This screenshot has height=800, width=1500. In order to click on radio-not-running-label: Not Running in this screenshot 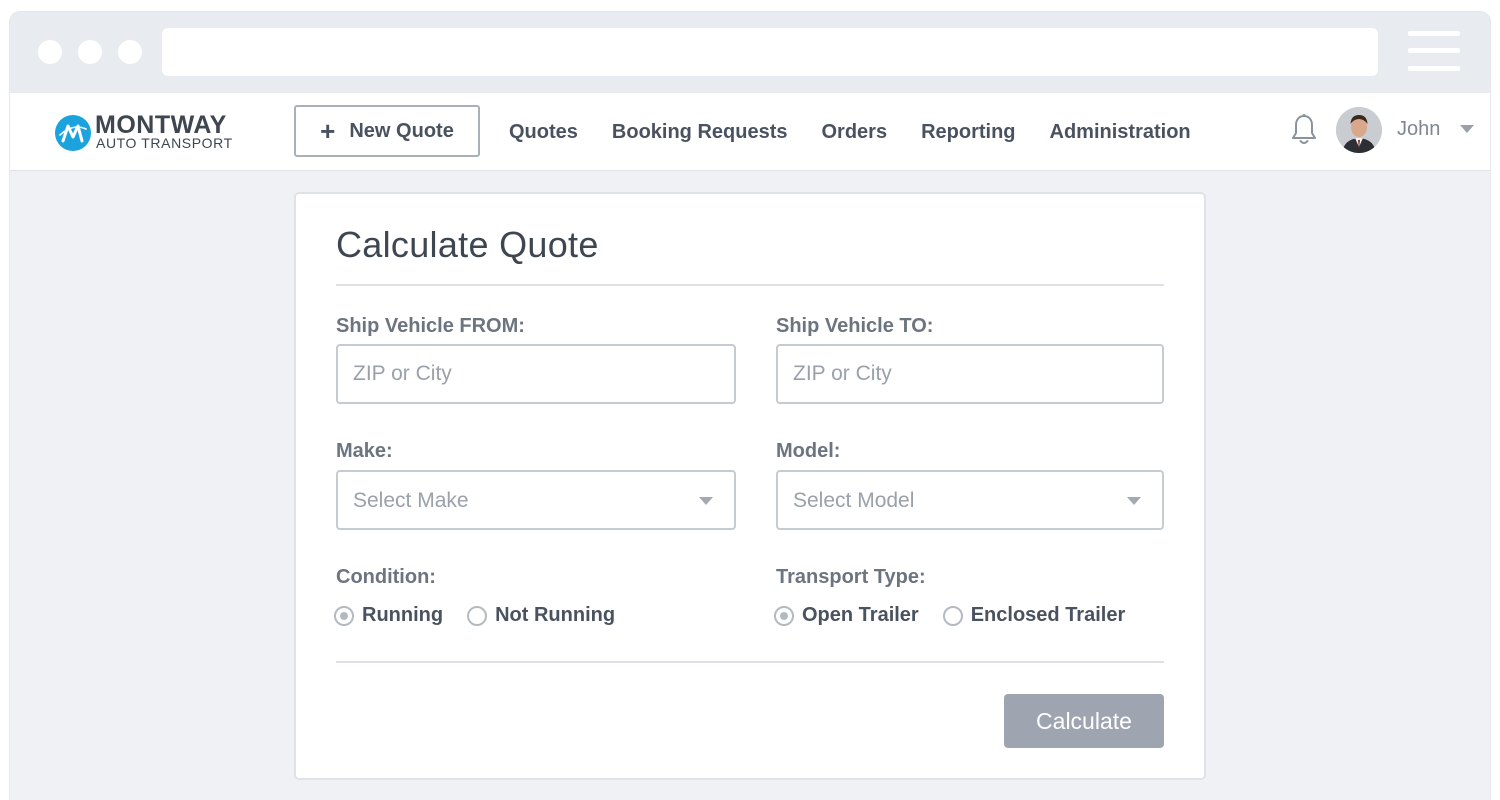, I will do `click(555, 615)`.